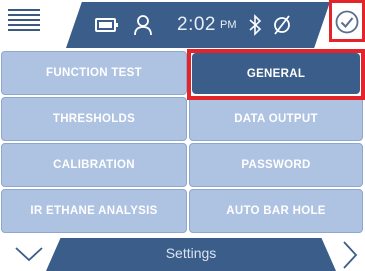 Image resolution: width=365 pixels, height=271 pixels. Describe the element at coordinates (106, 25) in the screenshot. I see `battery-icon` at that location.